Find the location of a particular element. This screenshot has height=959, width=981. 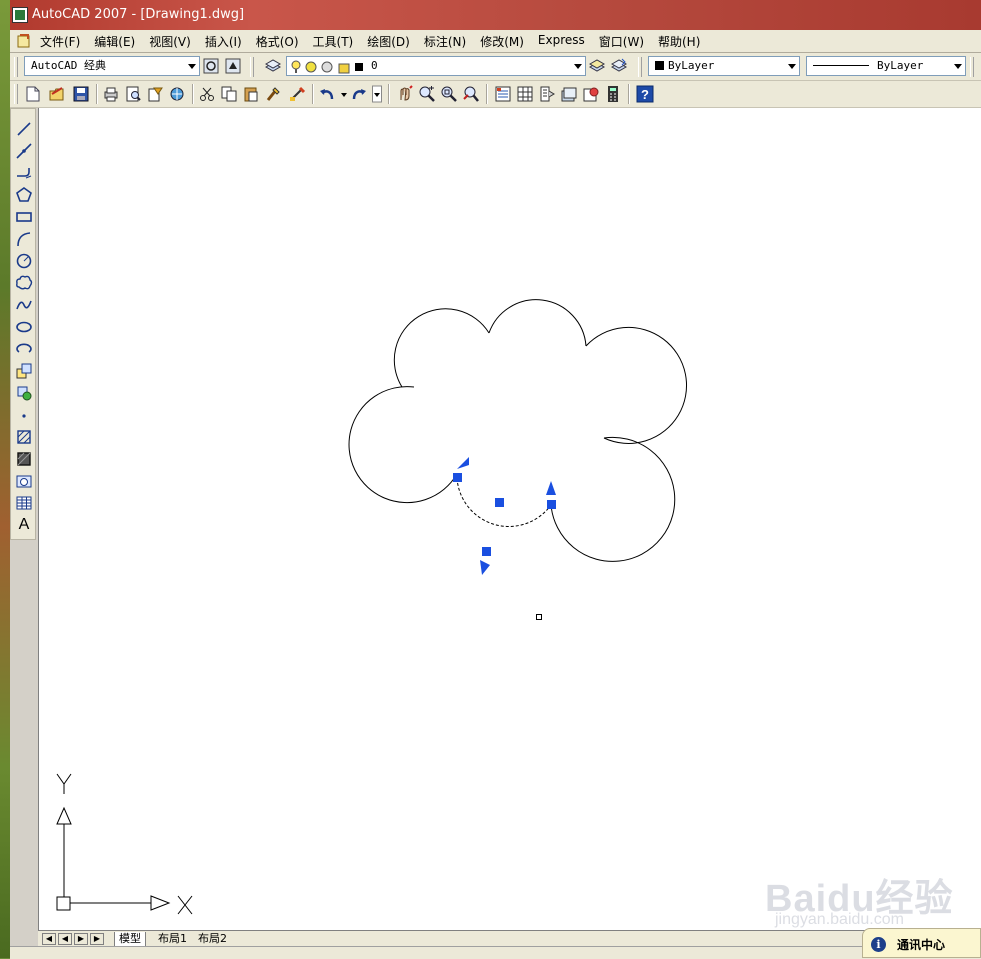

linetype-preview is located at coordinates (841, 65).